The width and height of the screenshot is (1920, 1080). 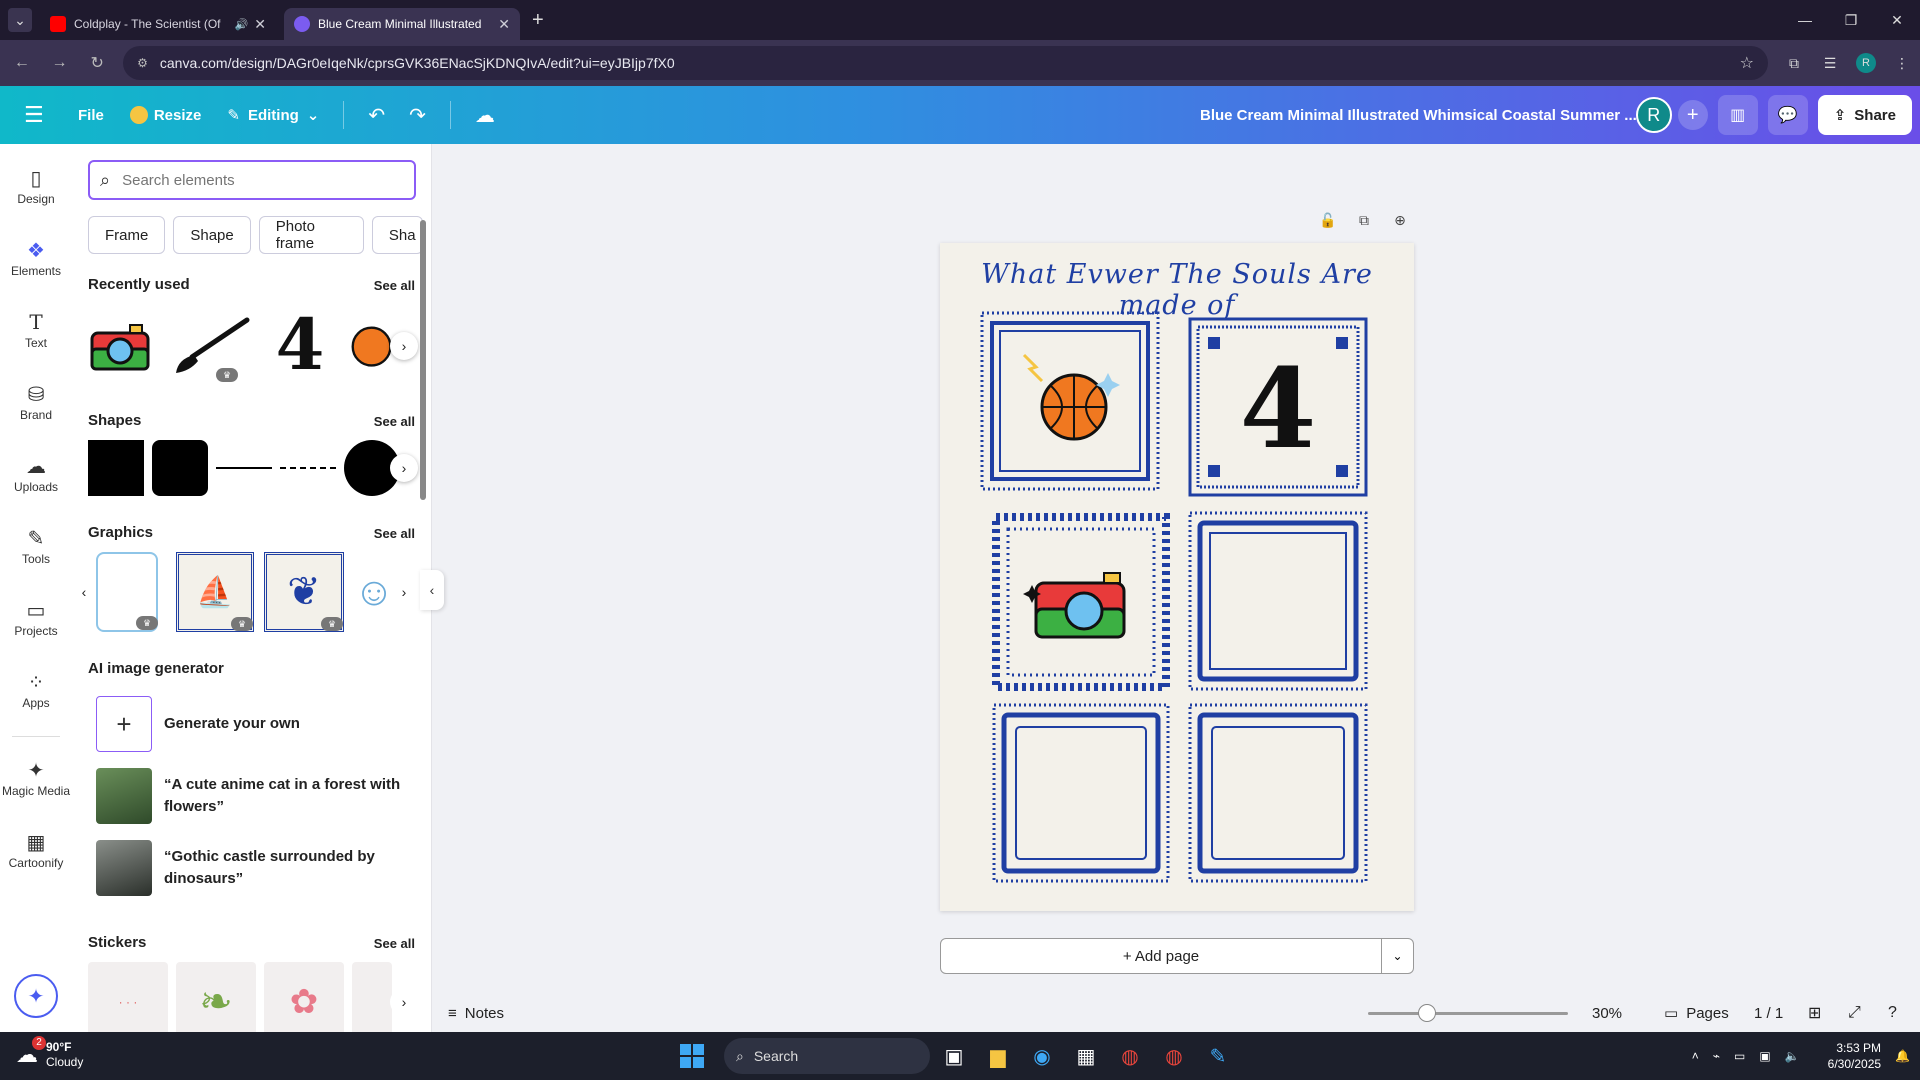 I want to click on rail-item-elements: ❖ Elements, so click(x=36, y=258).